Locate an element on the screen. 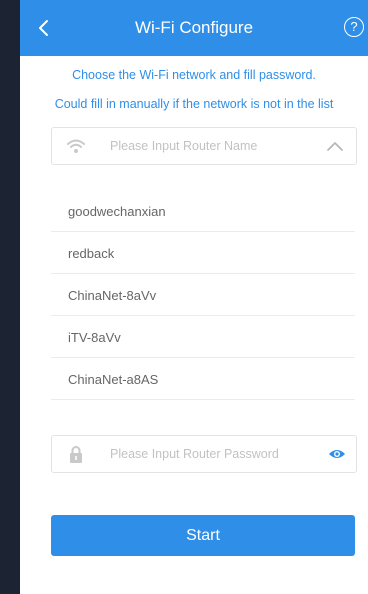  start-button: Start is located at coordinates (203, 535).